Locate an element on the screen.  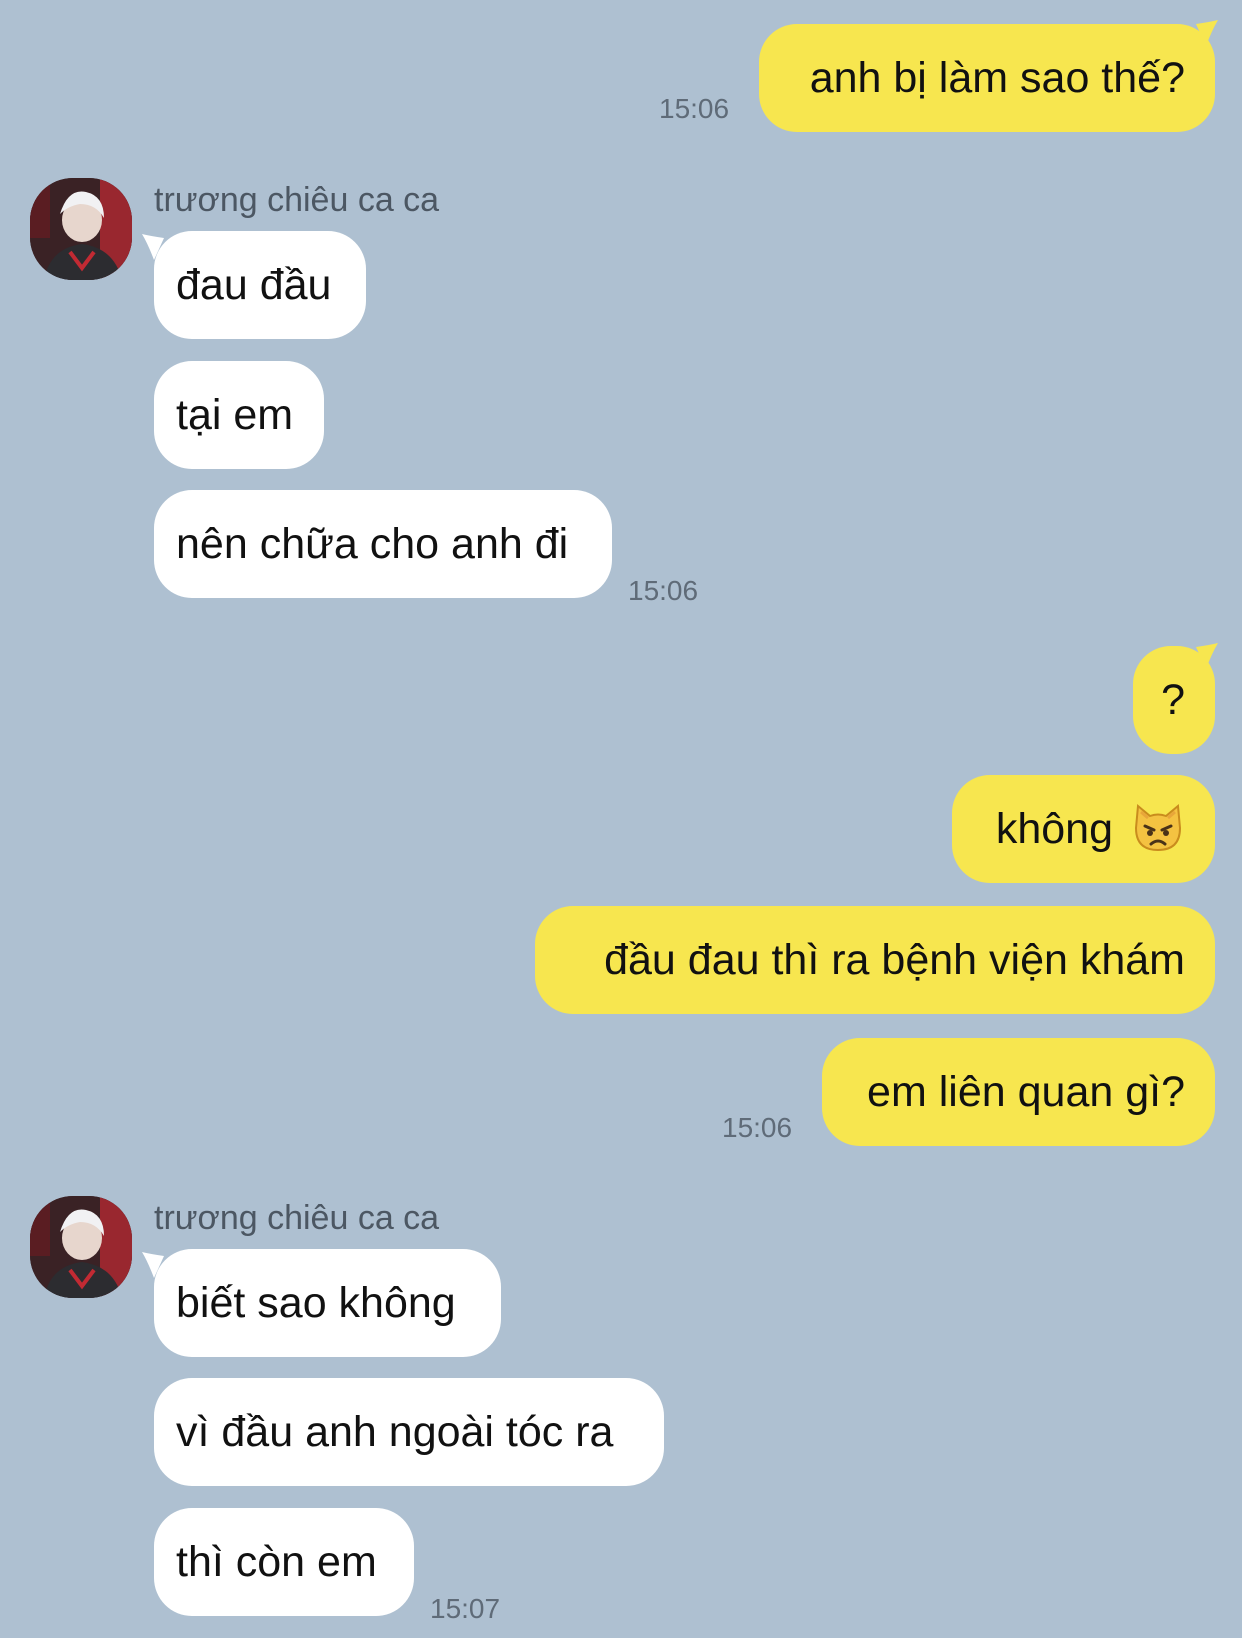
message-bubble-incoming: nên chữa cho anh đi is located at coordinates (383, 544).